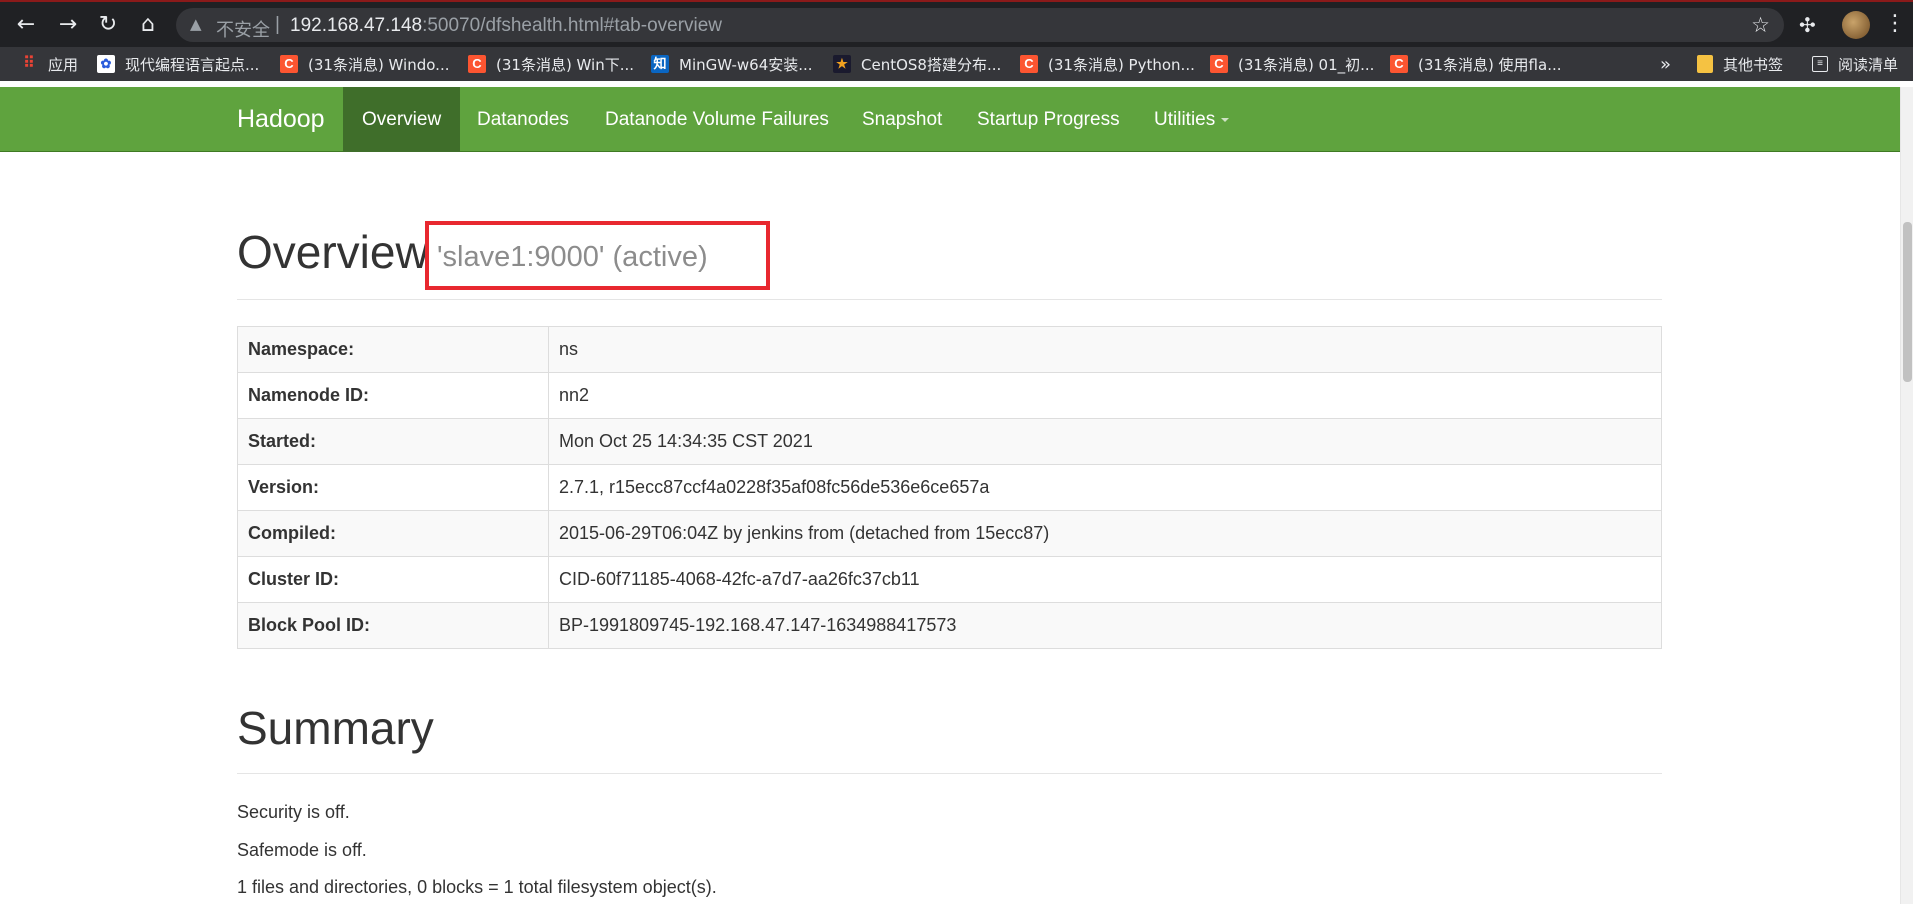  I want to click on apps-icon: ⠿, so click(29, 63).